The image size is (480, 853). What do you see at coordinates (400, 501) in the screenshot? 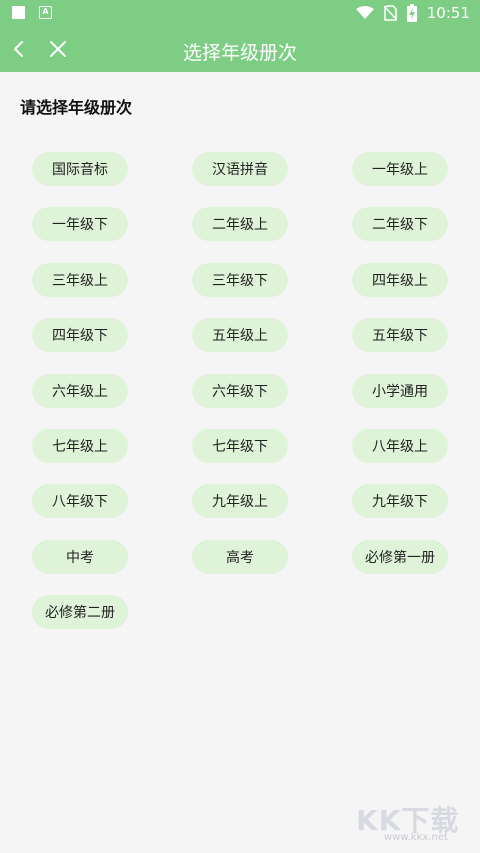
I see `grade-chip: 九年级下` at bounding box center [400, 501].